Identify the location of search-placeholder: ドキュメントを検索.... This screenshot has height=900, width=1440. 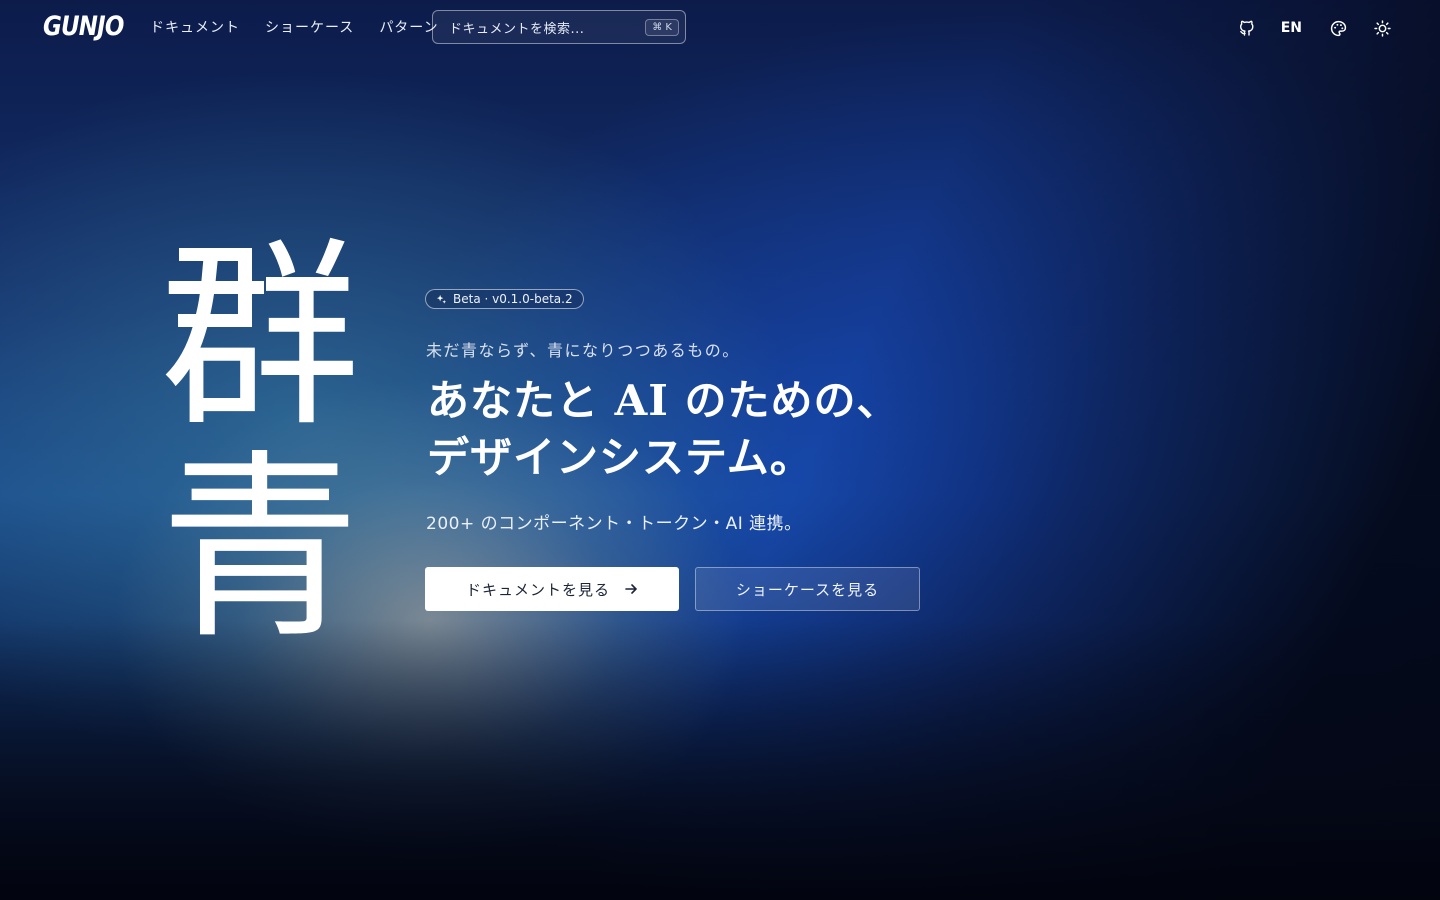
(517, 29).